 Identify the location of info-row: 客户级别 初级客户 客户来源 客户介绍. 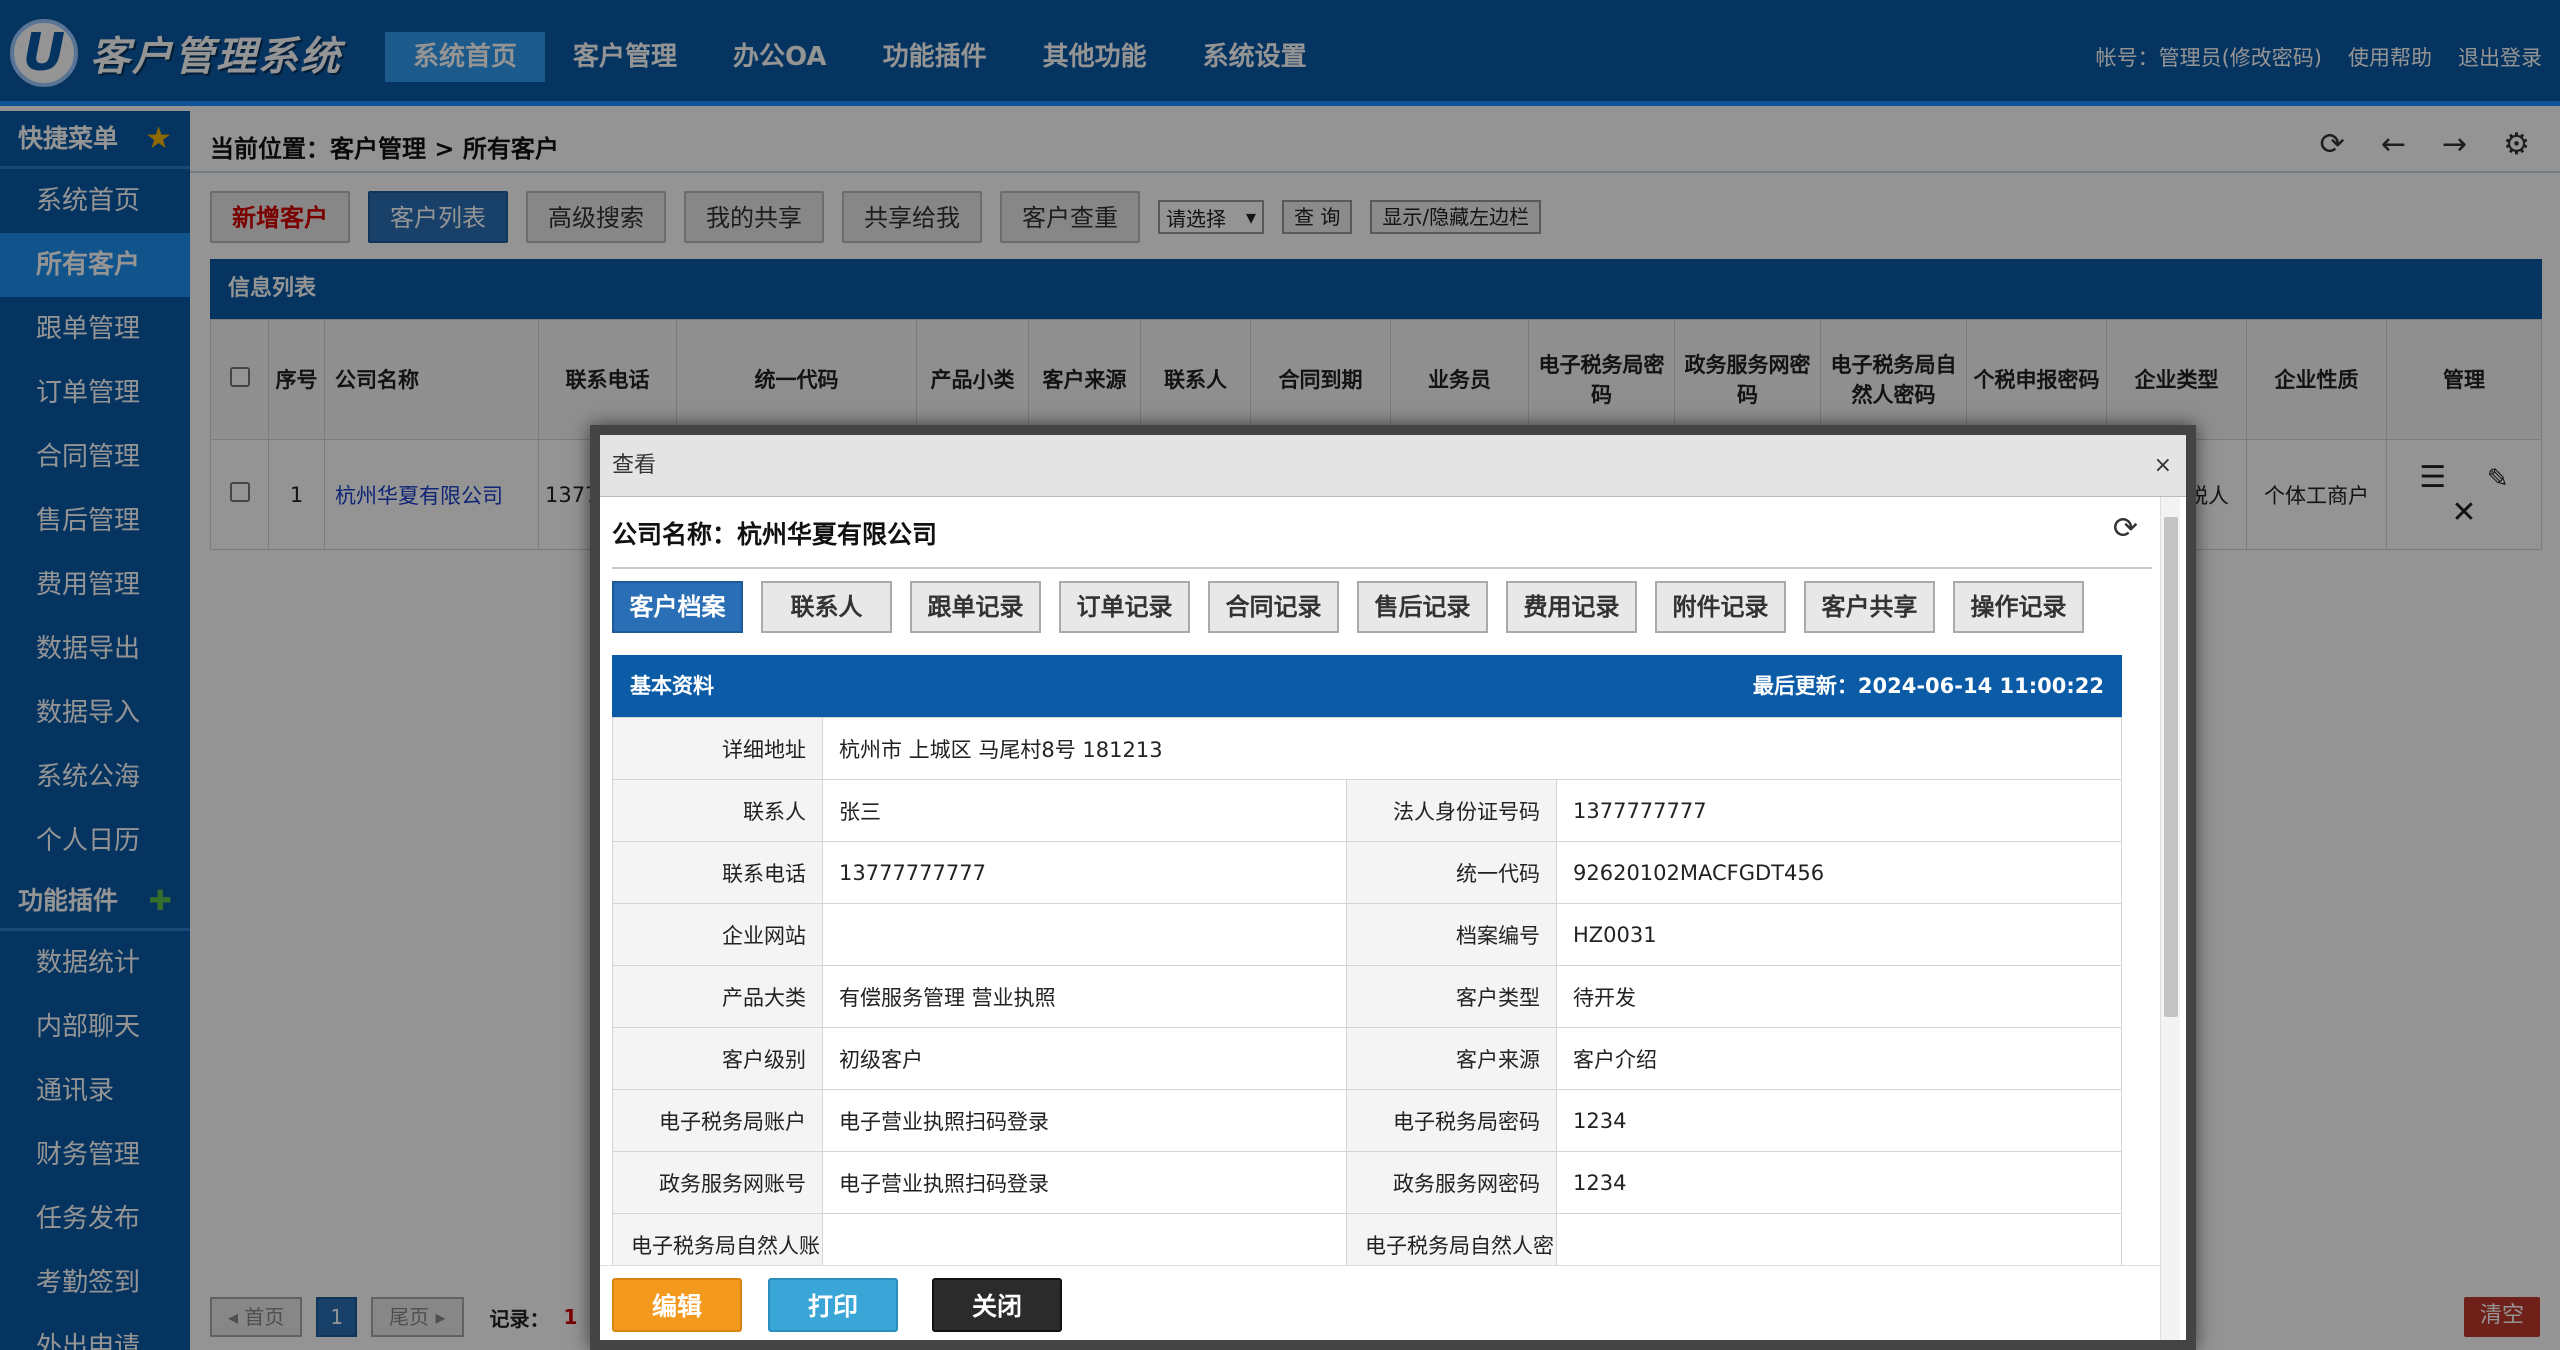
(1367, 1058).